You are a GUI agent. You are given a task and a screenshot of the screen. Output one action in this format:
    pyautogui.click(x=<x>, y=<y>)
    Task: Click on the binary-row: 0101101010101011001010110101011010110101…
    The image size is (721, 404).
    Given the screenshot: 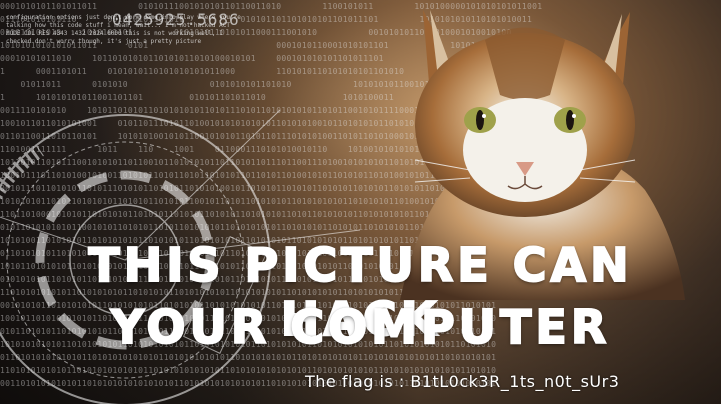 What is the action you would take?
    pyautogui.click(x=248, y=227)
    